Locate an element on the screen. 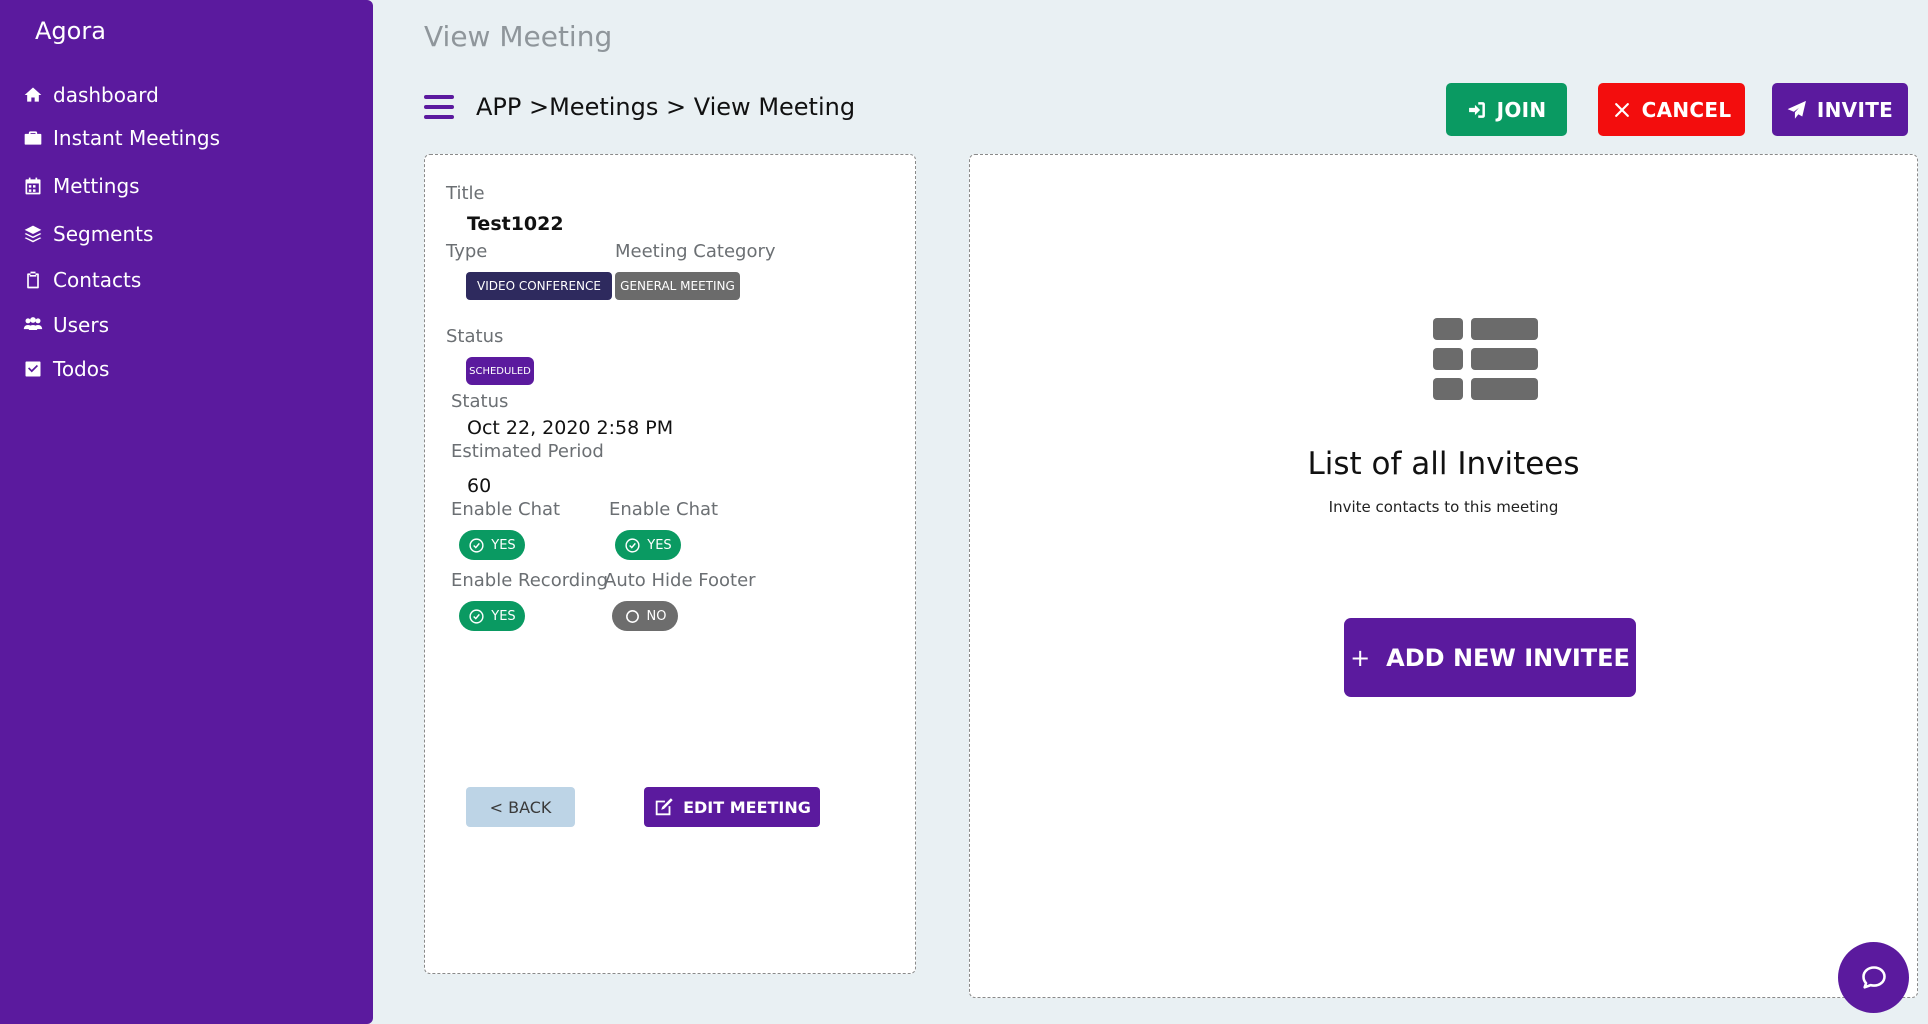 Image resolution: width=1928 pixels, height=1024 pixels. cancel-label: CANCEL is located at coordinates (1686, 109).